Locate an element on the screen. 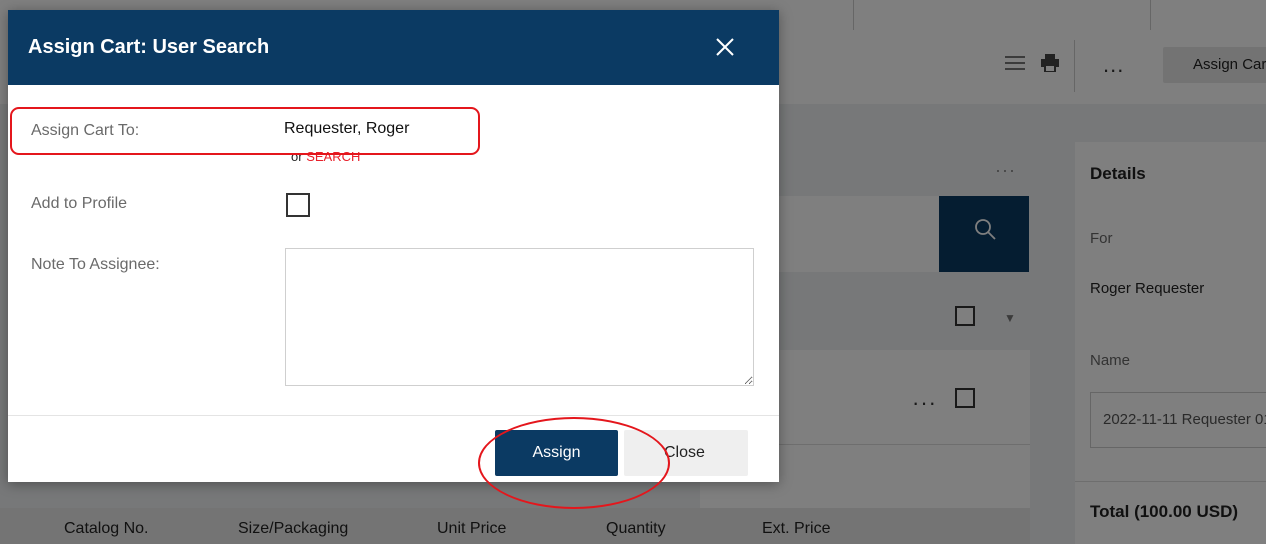 The width and height of the screenshot is (1266, 544). add-profile-label: Add to Profile is located at coordinates (79, 203).